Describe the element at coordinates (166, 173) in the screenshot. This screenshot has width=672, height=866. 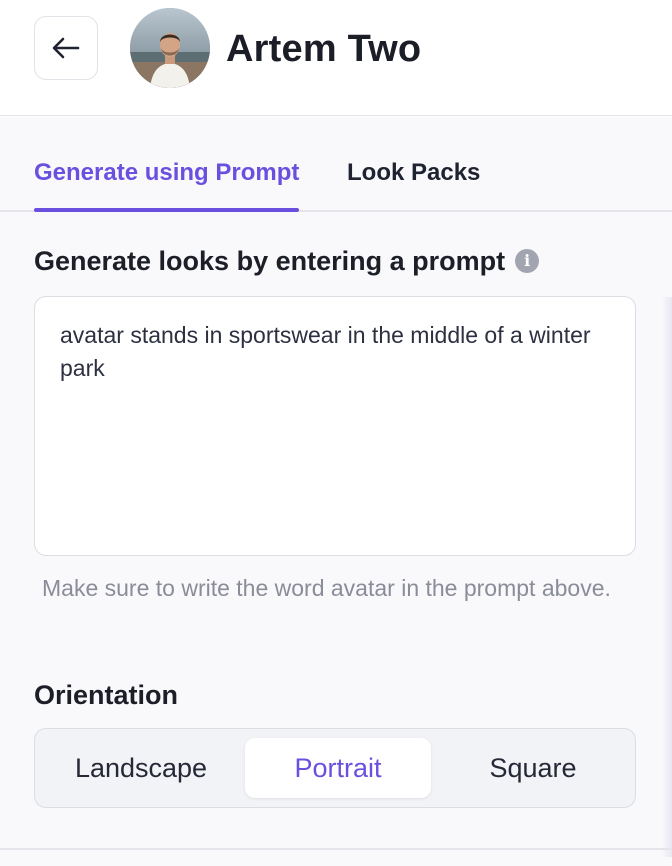
I see `tab-generate-using-prompt: Generate using Prompt` at that location.